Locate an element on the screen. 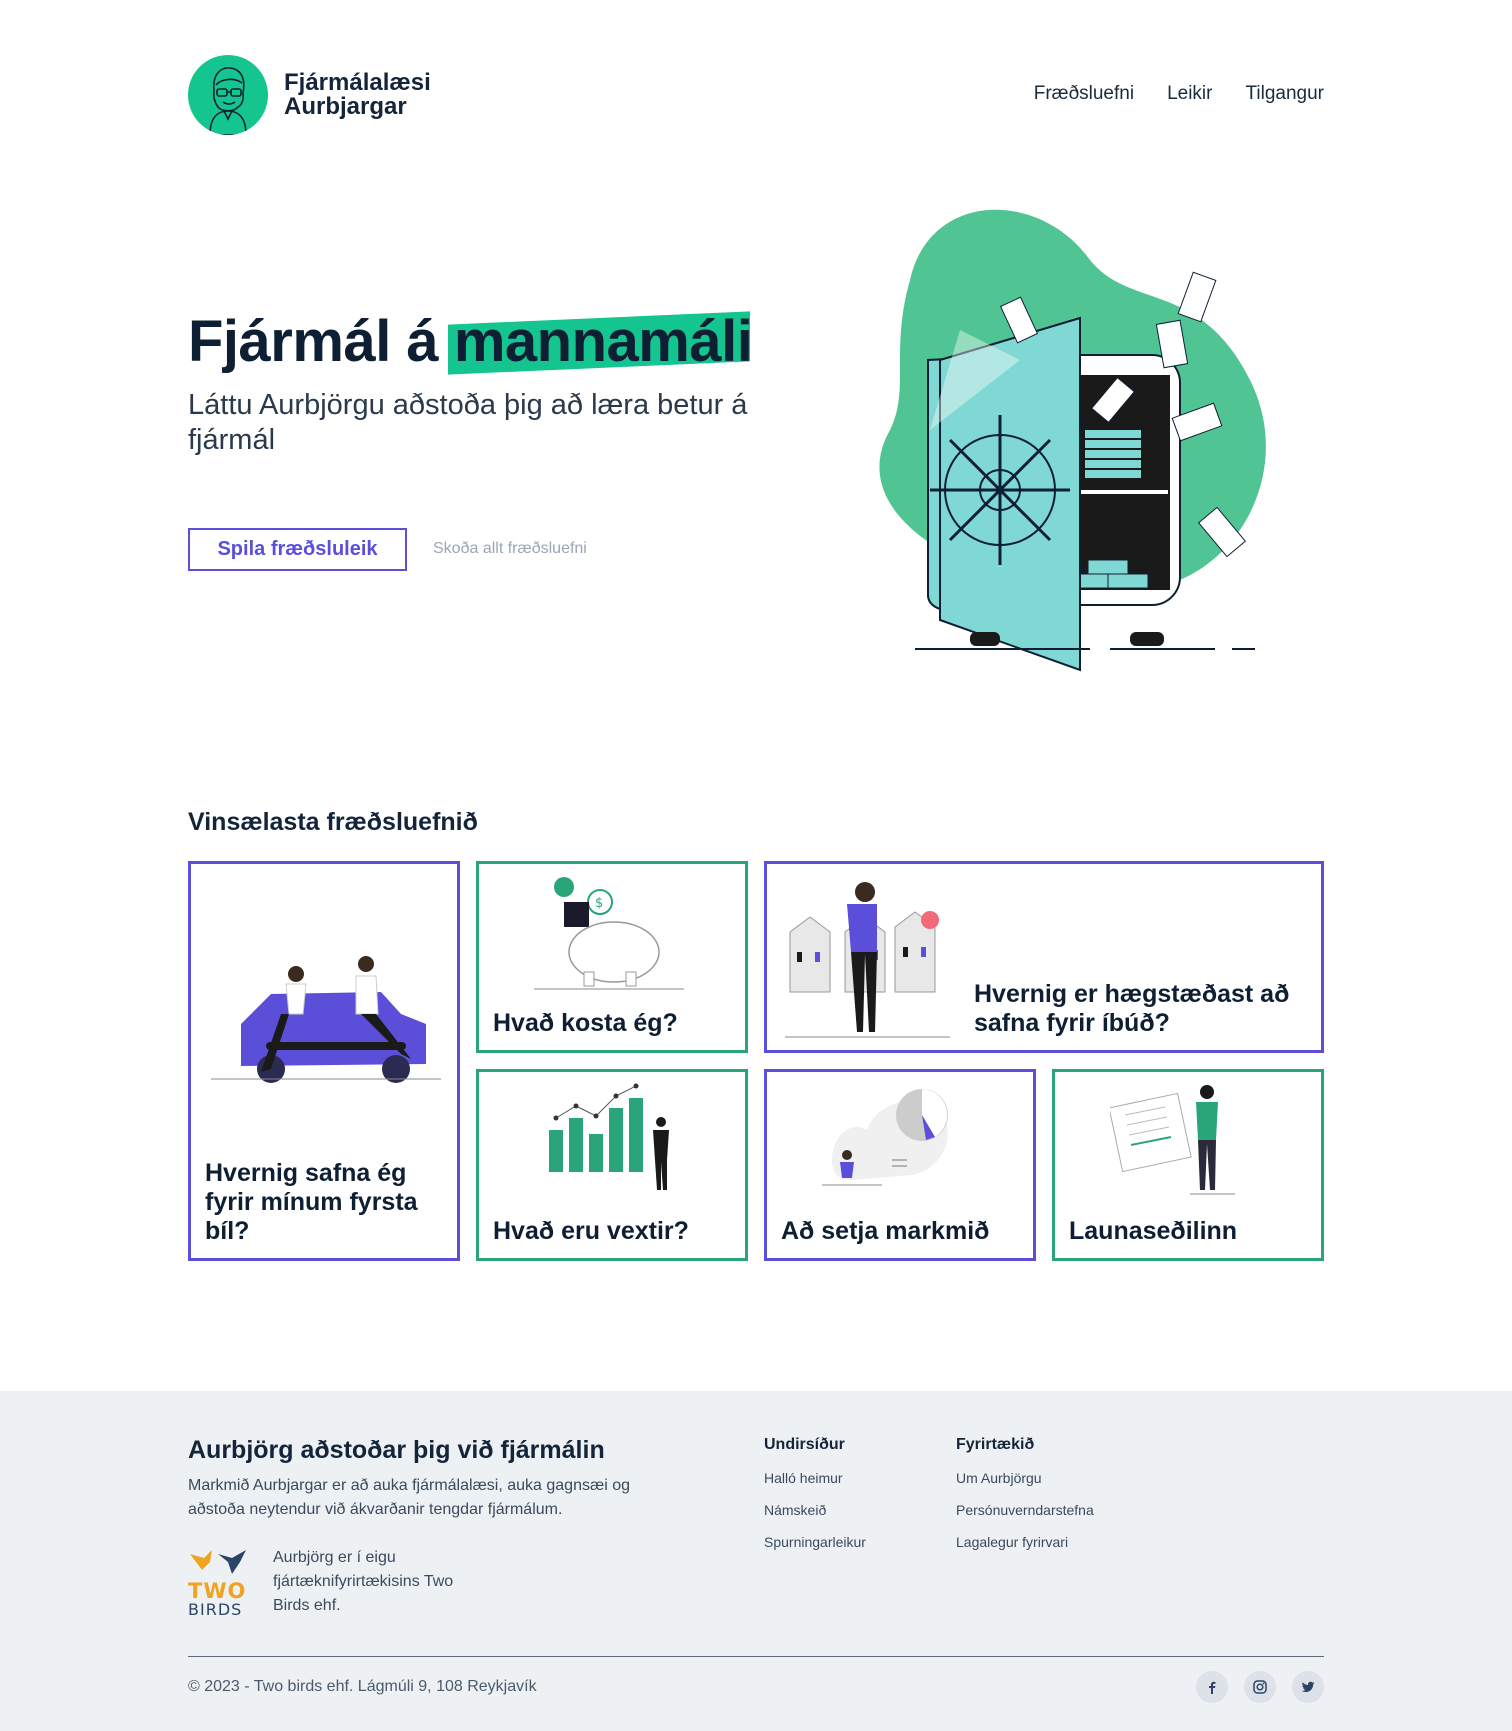  logo-text-birds: BIRDS is located at coordinates (215, 1608).